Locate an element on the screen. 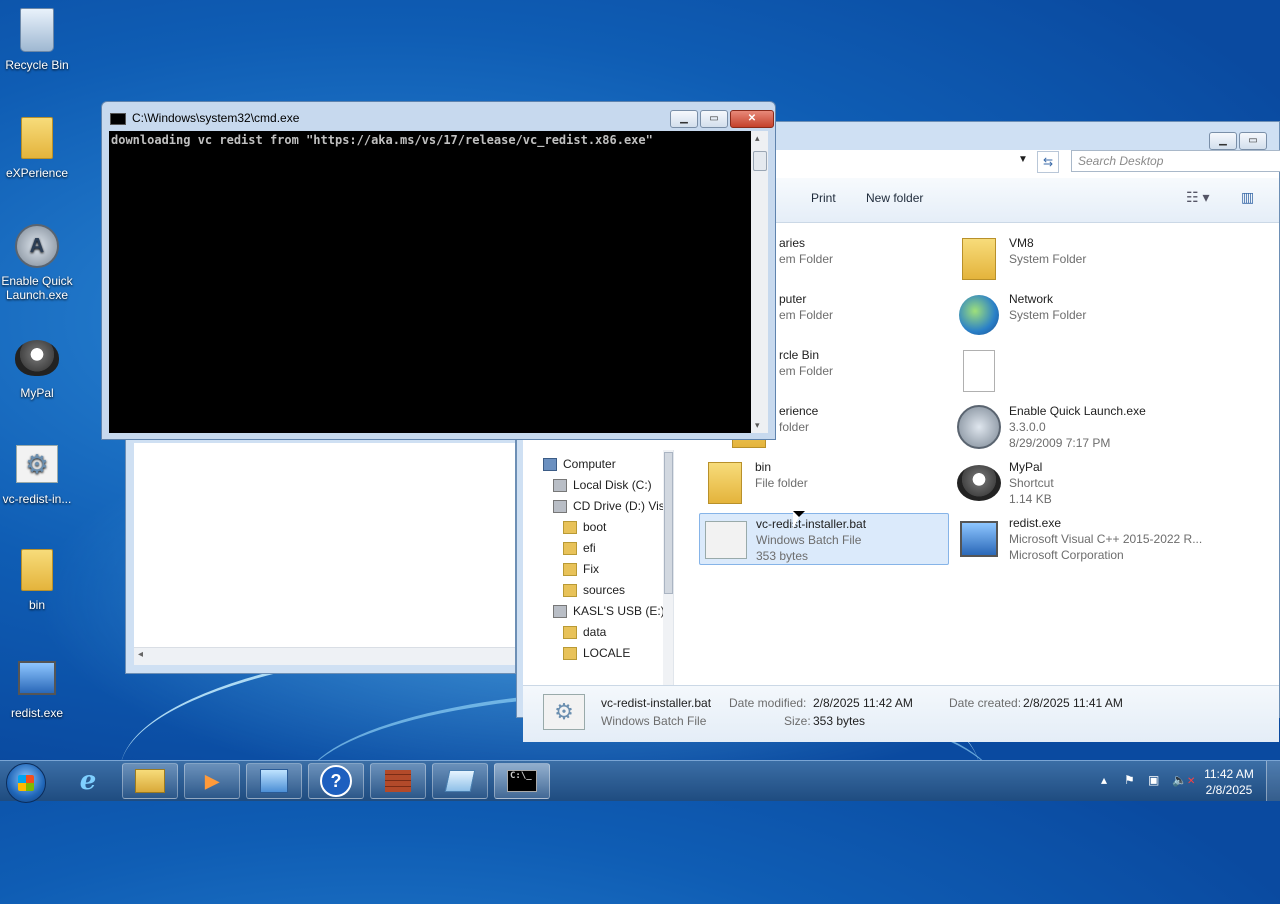 The image size is (1280, 904). batch-file-icon-shape is located at coordinates (726, 540).